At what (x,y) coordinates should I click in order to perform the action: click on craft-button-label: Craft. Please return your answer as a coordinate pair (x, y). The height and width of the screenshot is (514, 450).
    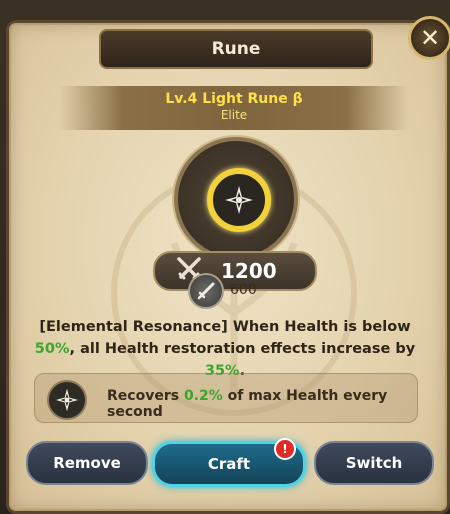
    Looking at the image, I should click on (229, 464).